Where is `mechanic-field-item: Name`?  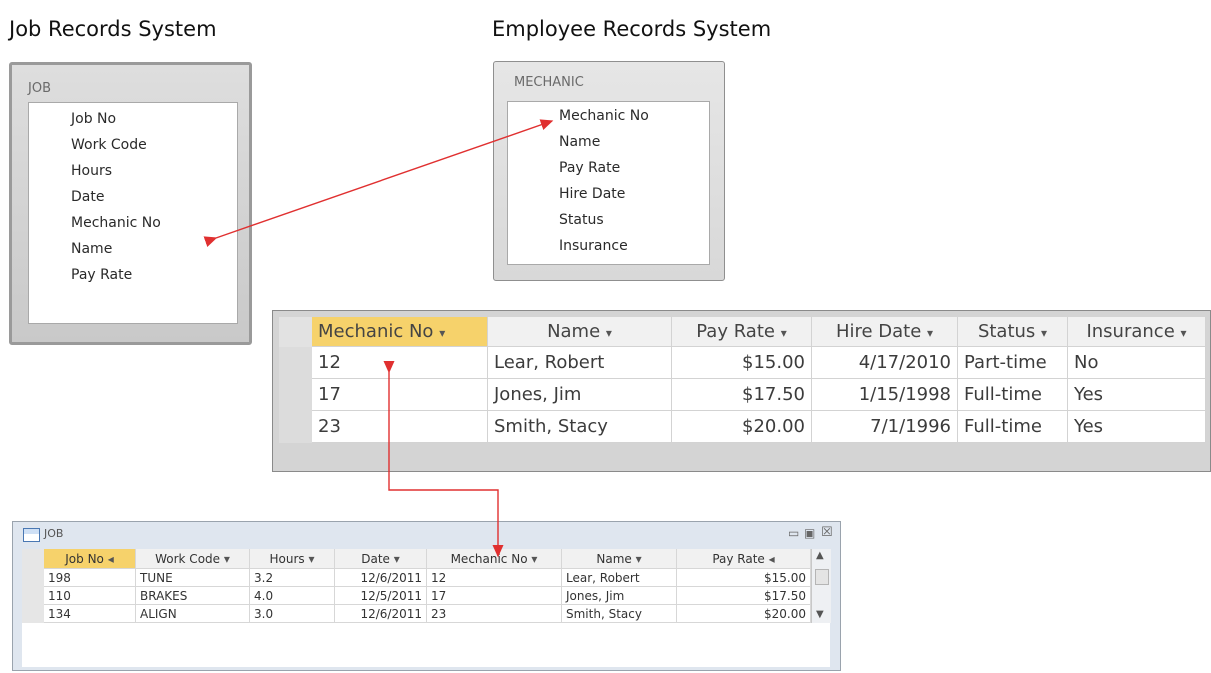
mechanic-field-item: Name is located at coordinates (580, 142).